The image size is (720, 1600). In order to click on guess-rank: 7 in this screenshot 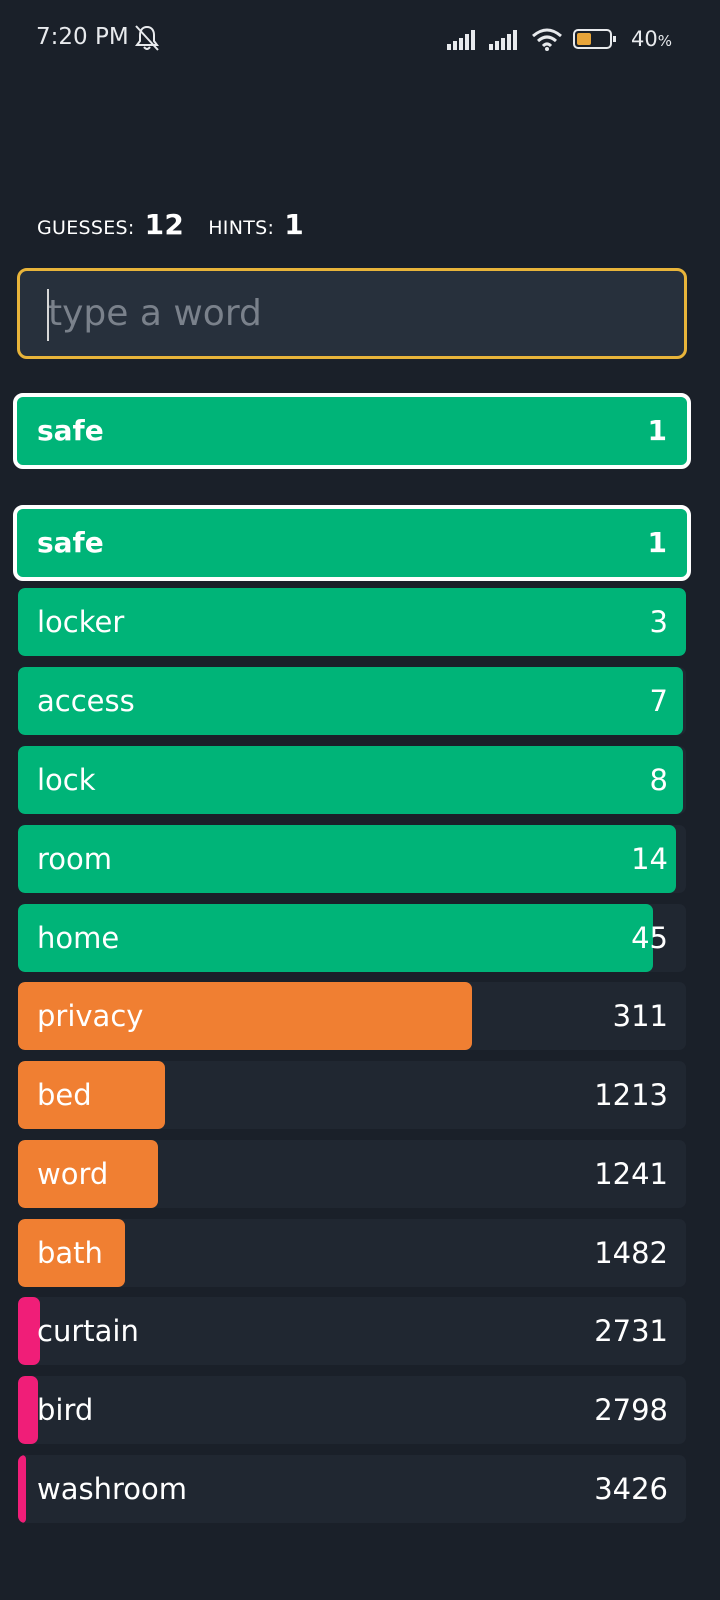, I will do `click(658, 701)`.